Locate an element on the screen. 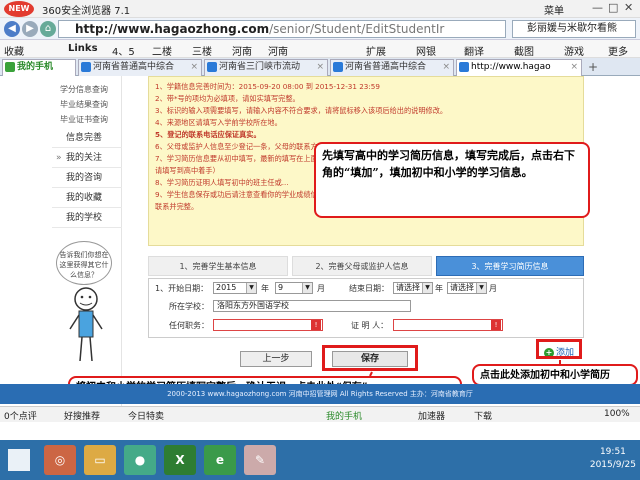  browser-title: 360安全浏览器 7.1 is located at coordinates (86, 11).